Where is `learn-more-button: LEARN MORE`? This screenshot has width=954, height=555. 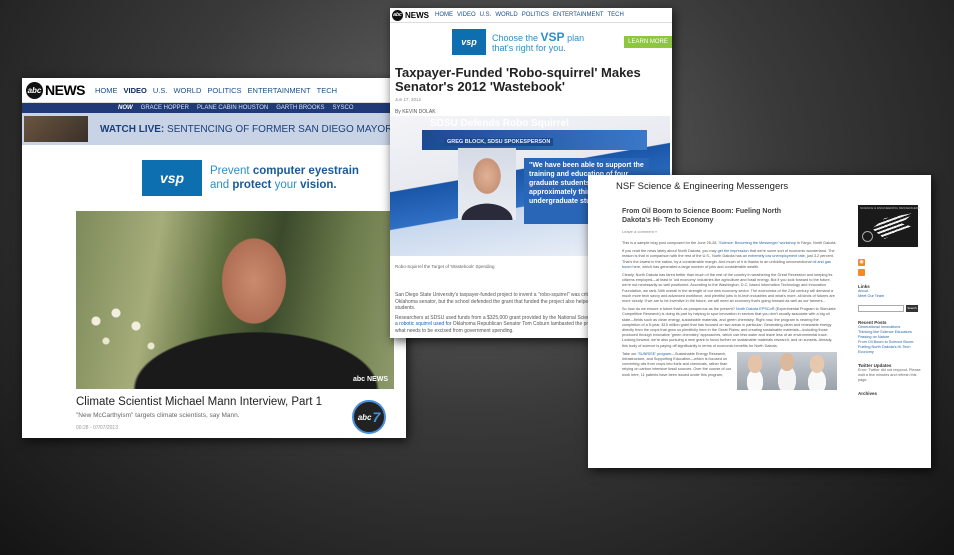 learn-more-button: LEARN MORE is located at coordinates (648, 42).